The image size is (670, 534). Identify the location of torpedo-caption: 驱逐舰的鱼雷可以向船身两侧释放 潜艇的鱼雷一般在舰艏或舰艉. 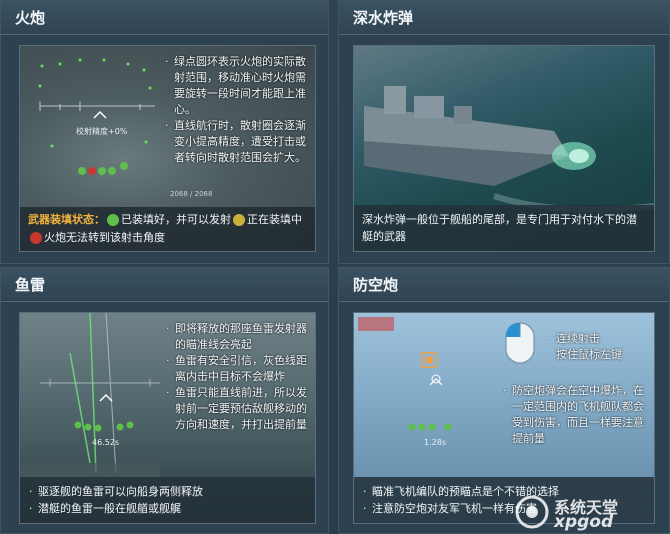
(167, 500).